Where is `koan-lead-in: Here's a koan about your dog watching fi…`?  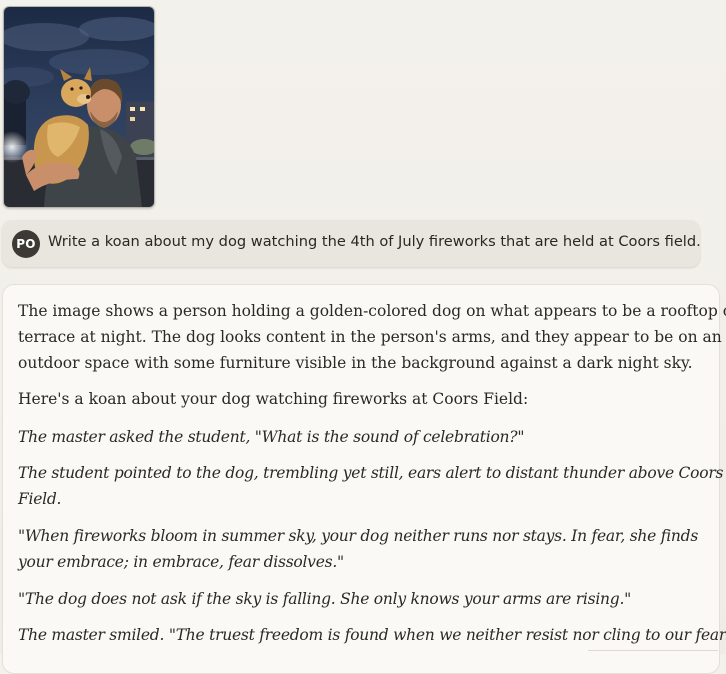
koan-lead-in: Here's a koan about your dog watching fi… is located at coordinates (273, 399).